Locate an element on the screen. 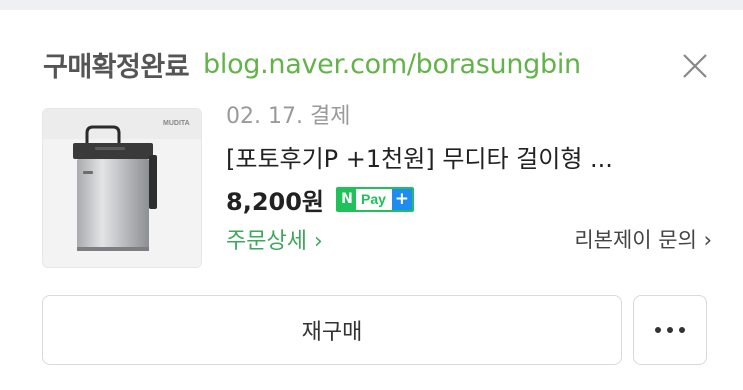  order-status-line: 구매확정완료 blog.naver.com/borasungbin is located at coordinates (312, 64).